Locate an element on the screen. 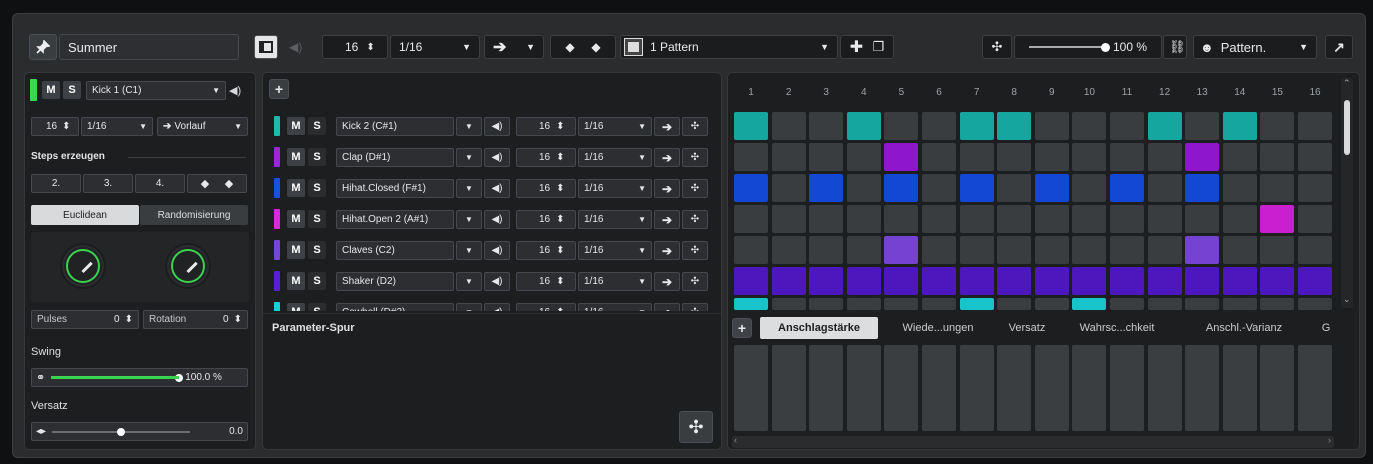 The height and width of the screenshot is (464, 1373). add-track-button: + is located at coordinates (279, 89).